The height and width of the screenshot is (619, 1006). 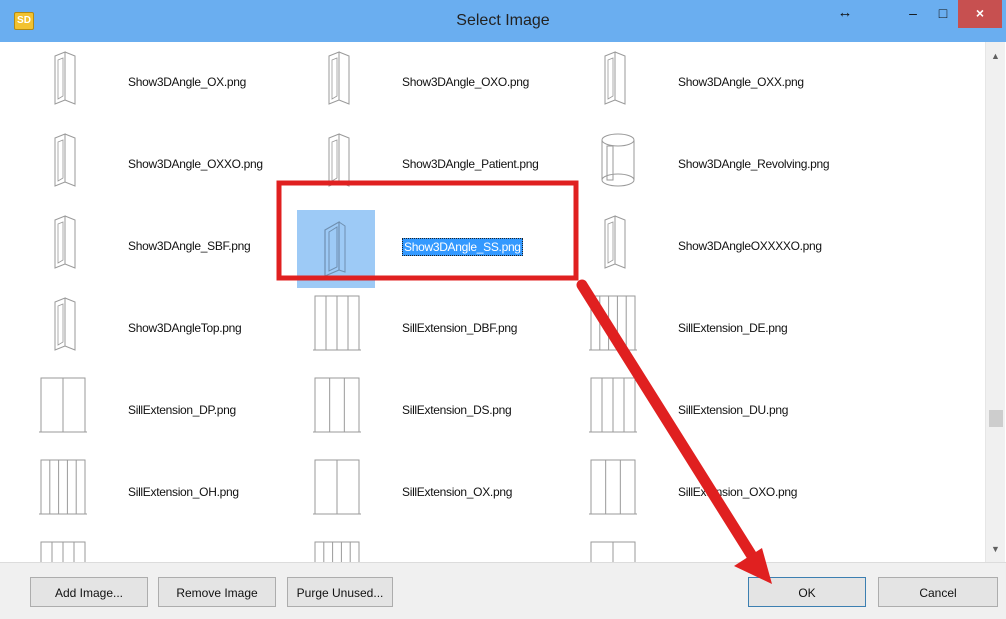 What do you see at coordinates (943, 14) in the screenshot?
I see `maximize-button: □` at bounding box center [943, 14].